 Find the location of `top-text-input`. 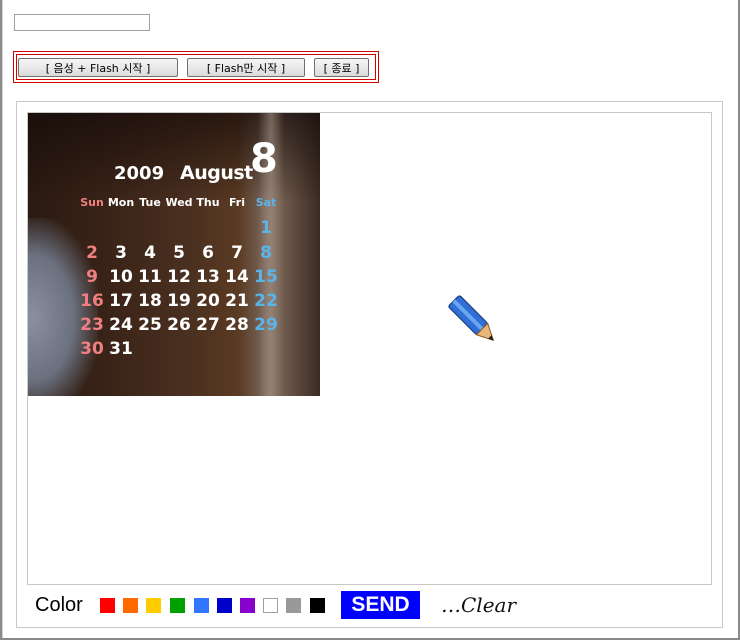

top-text-input is located at coordinates (82, 22).